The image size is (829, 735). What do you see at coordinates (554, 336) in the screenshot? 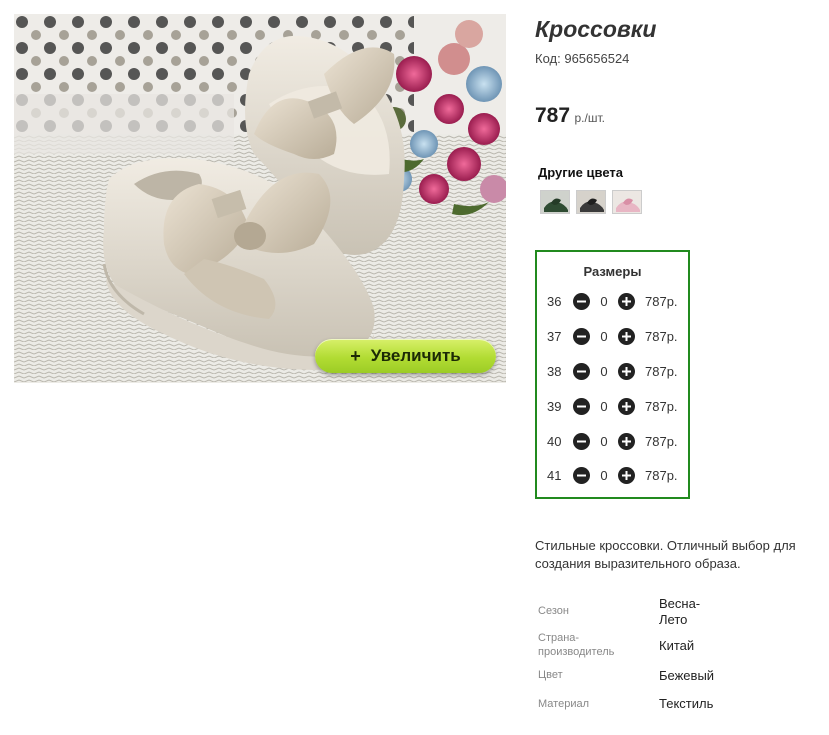
I see `size-label: 37` at bounding box center [554, 336].